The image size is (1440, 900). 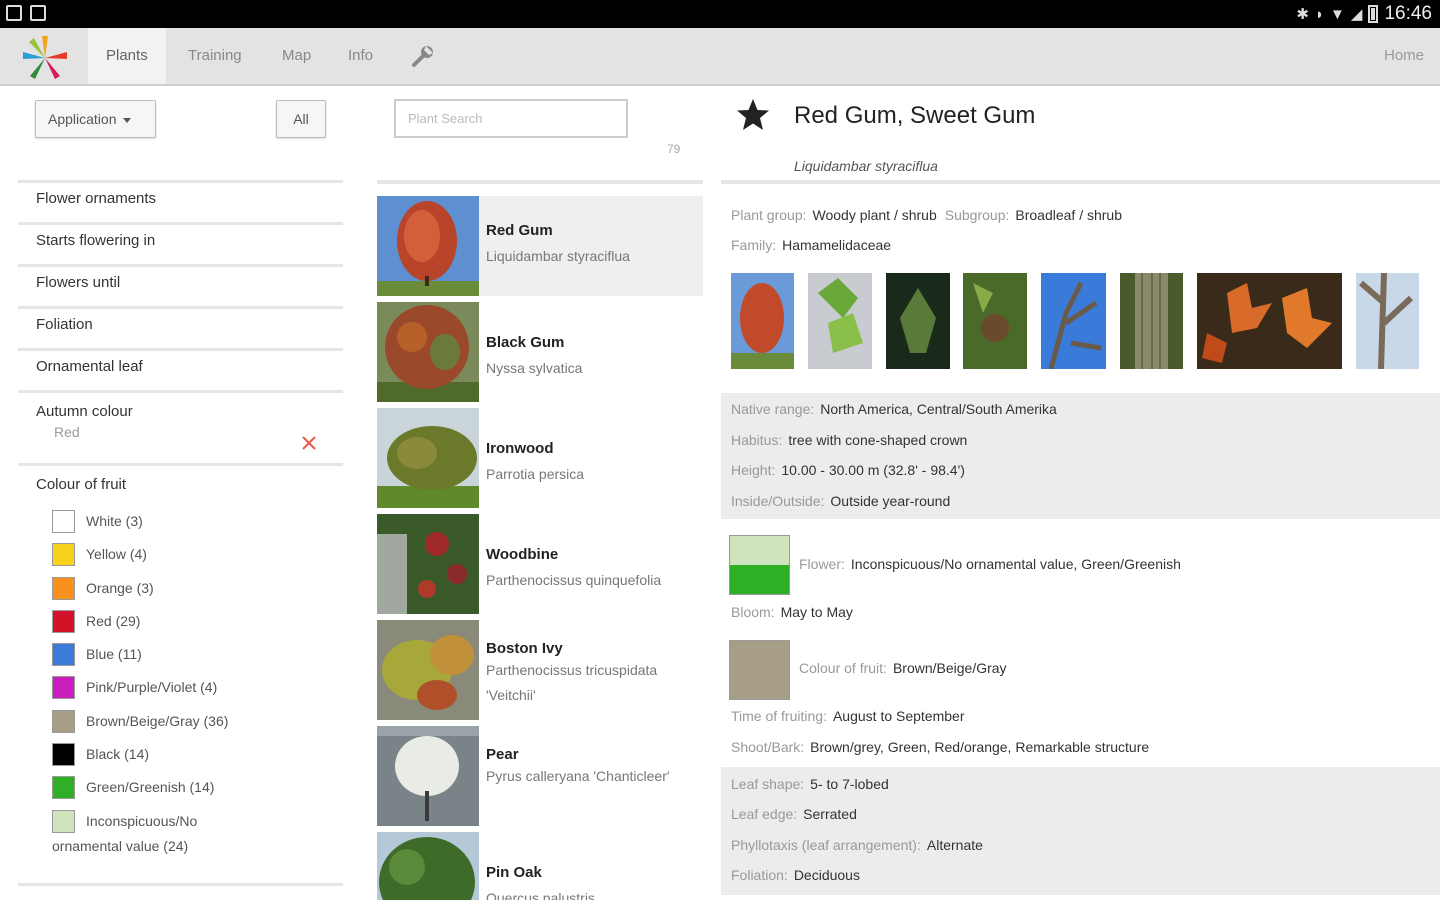 What do you see at coordinates (180, 244) in the screenshot?
I see `filter-starts-flowering: Starts flowering in` at bounding box center [180, 244].